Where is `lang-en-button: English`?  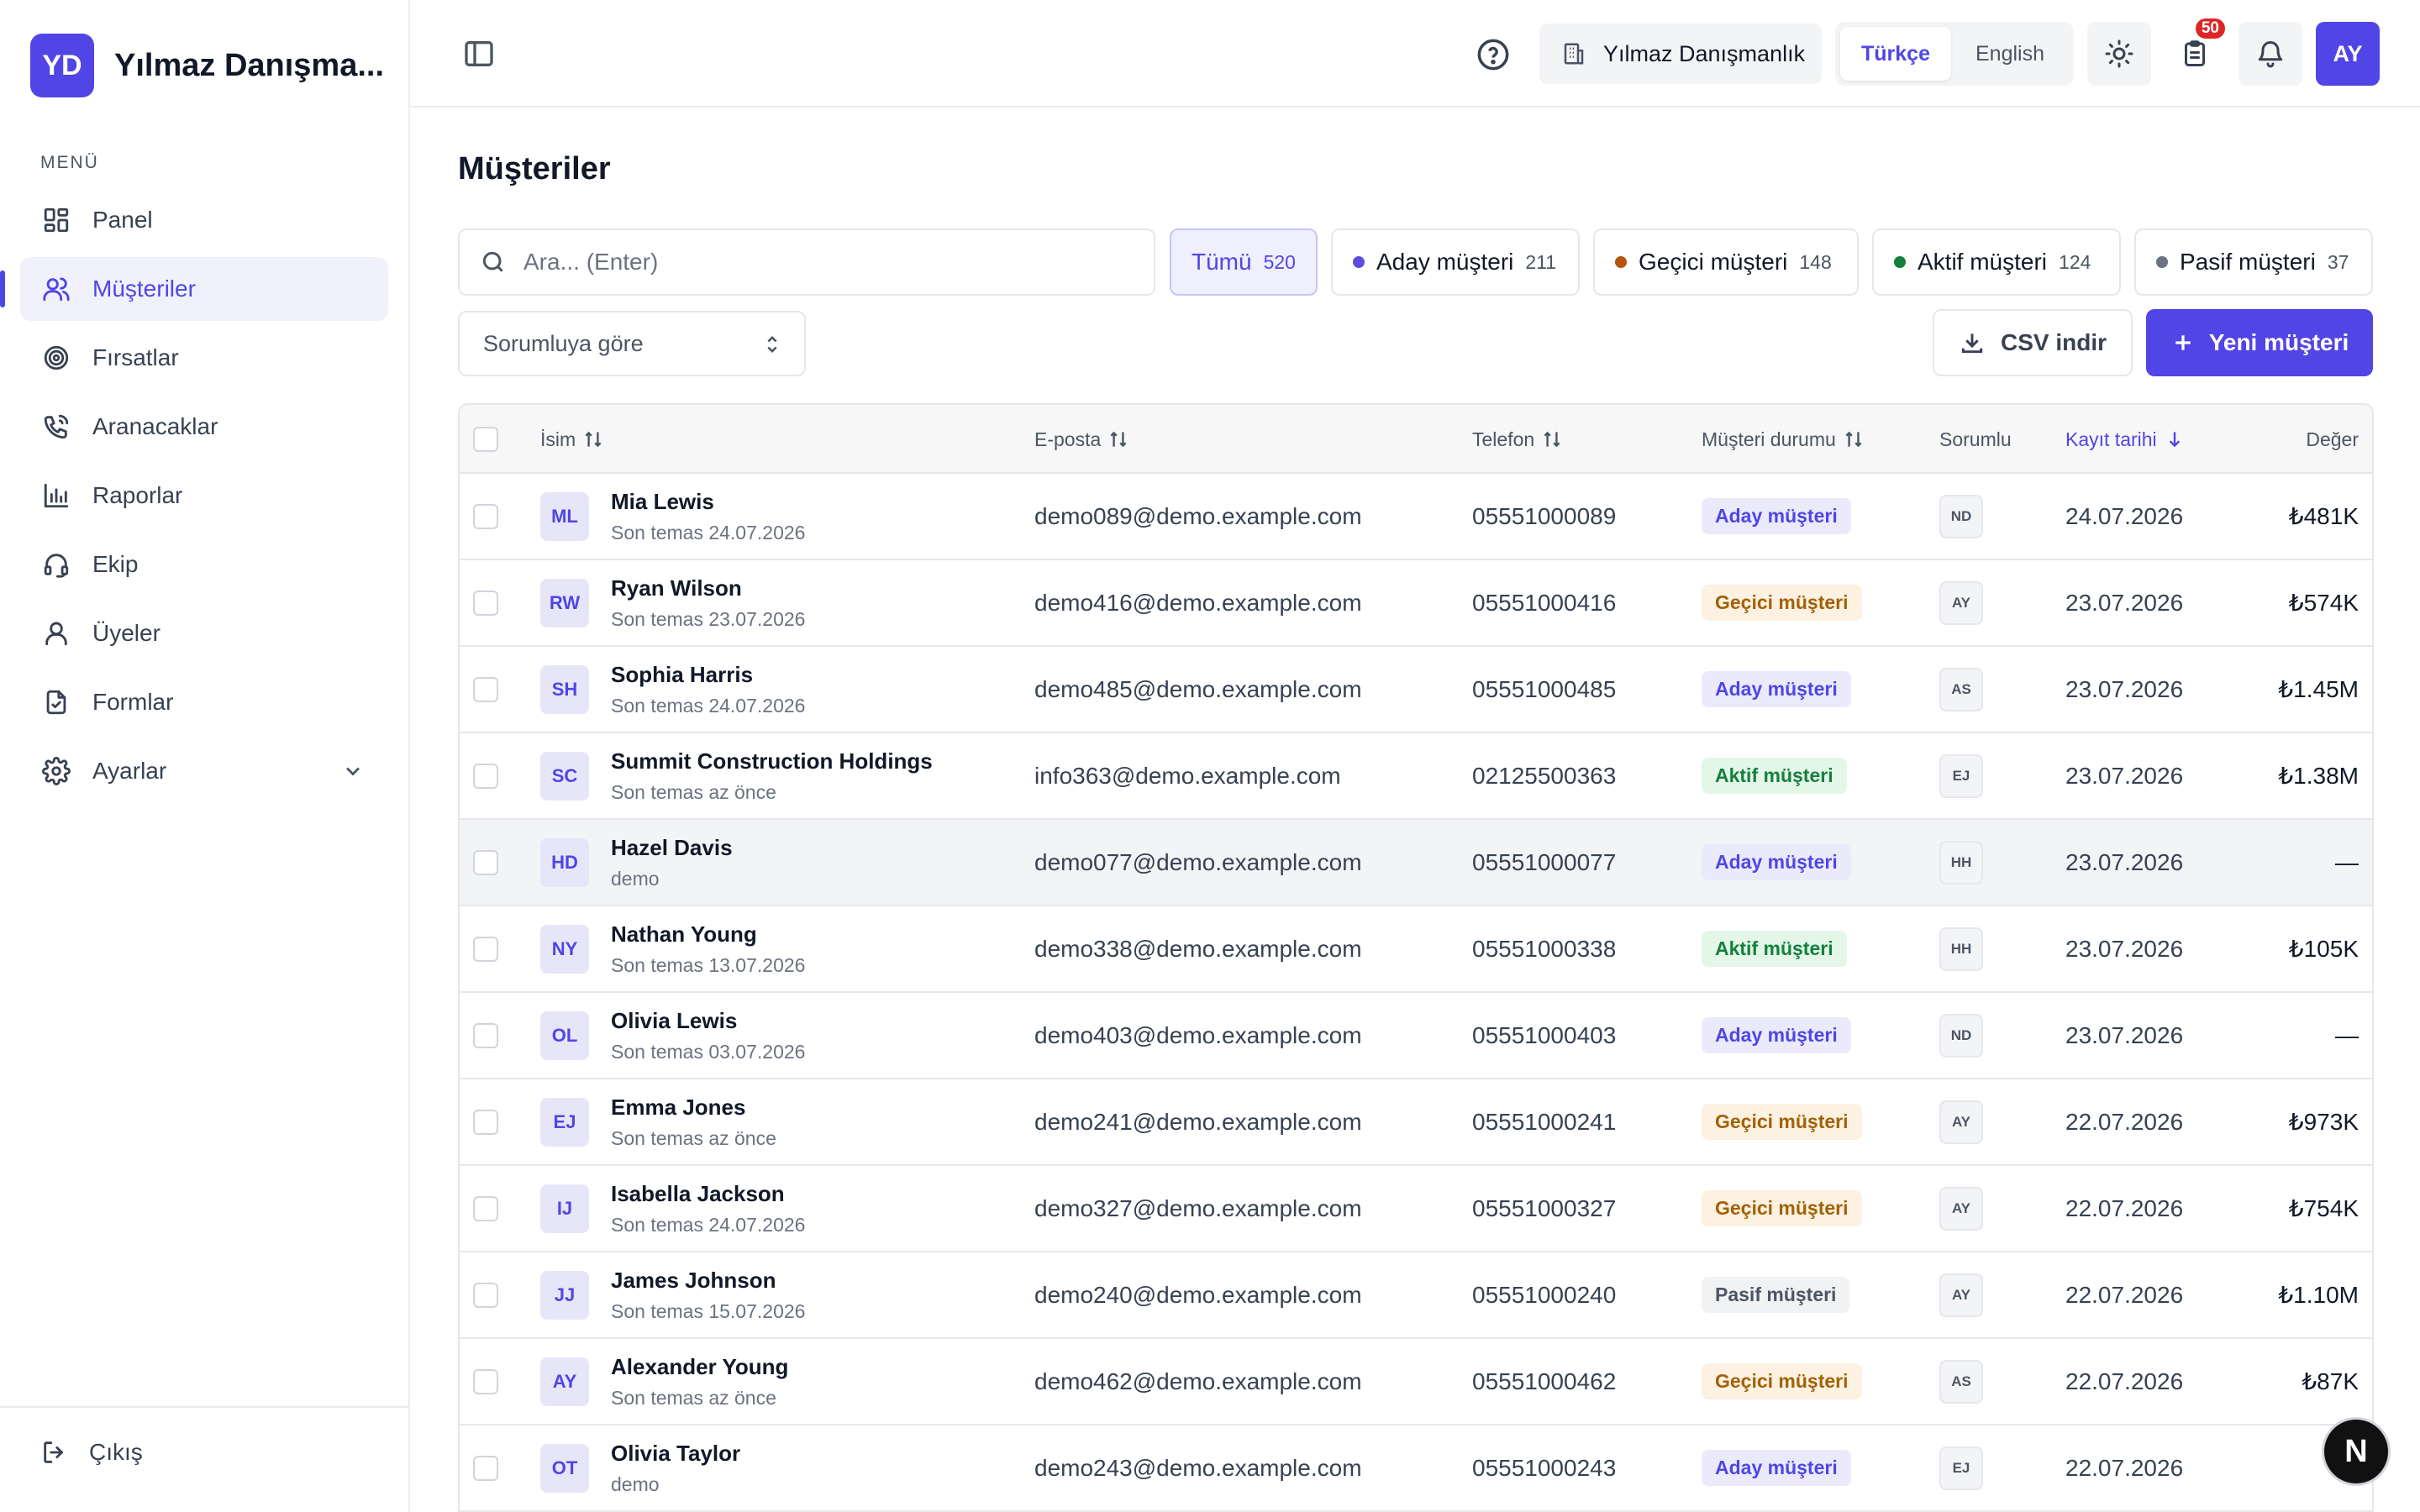
lang-en-button: English is located at coordinates (2009, 54).